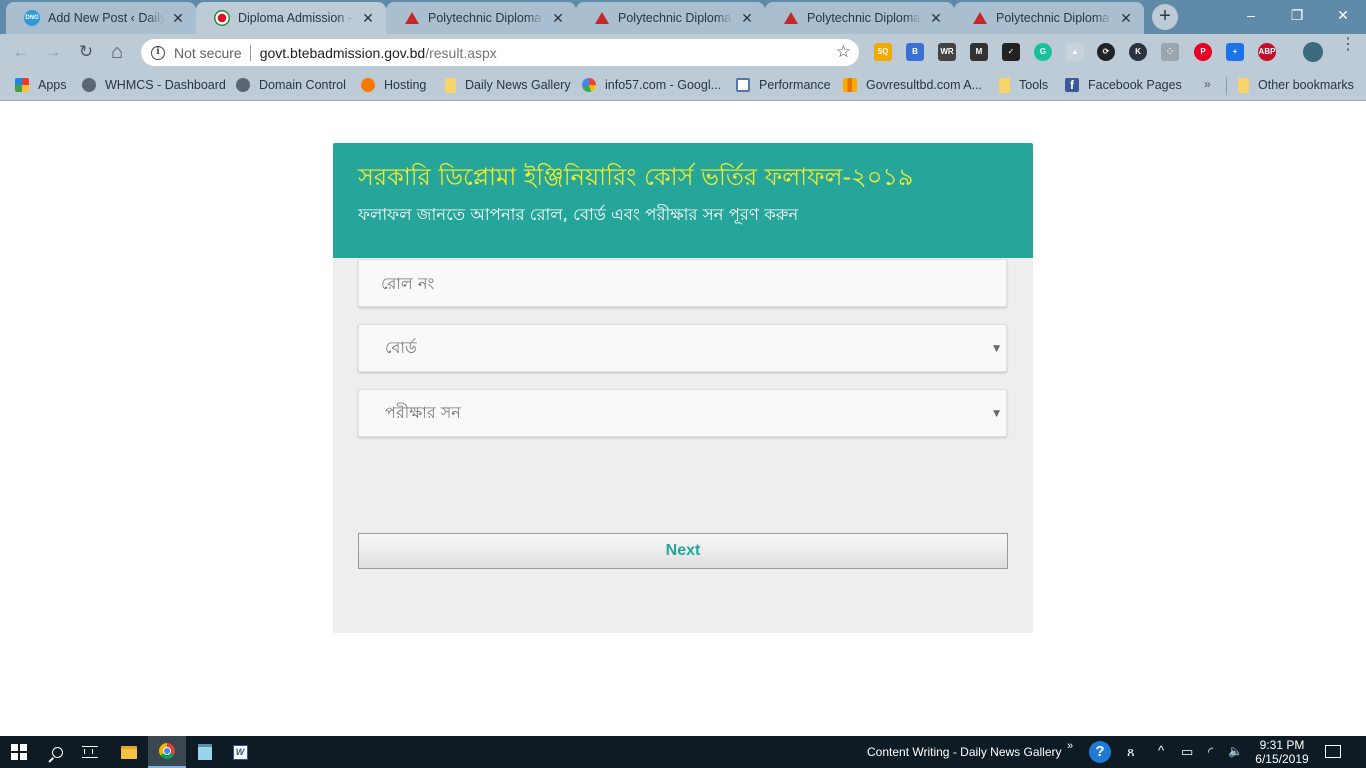 This screenshot has height=768, width=1366. What do you see at coordinates (167, 752) in the screenshot?
I see `chrome-taskbar-button` at bounding box center [167, 752].